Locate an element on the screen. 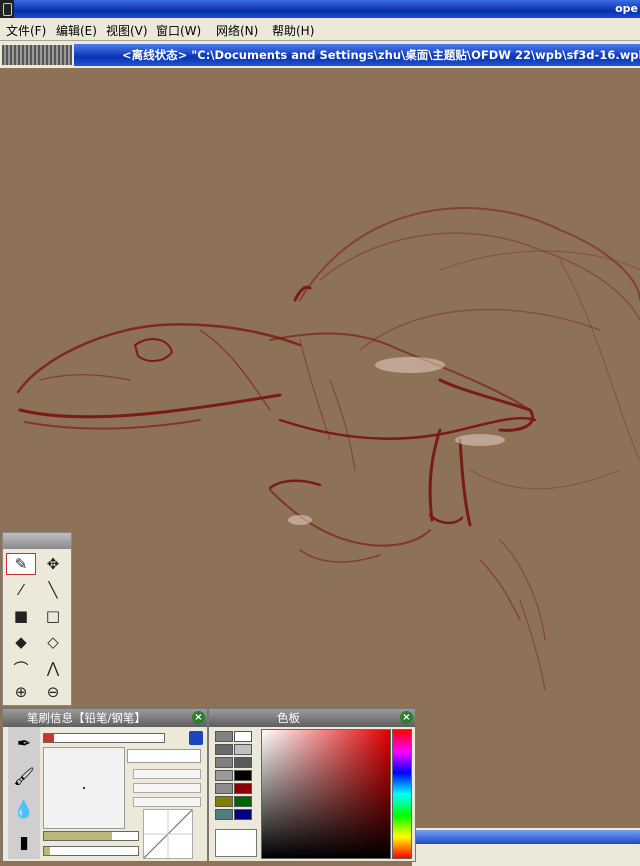  move-tool-icon: ✥ is located at coordinates (53, 564).